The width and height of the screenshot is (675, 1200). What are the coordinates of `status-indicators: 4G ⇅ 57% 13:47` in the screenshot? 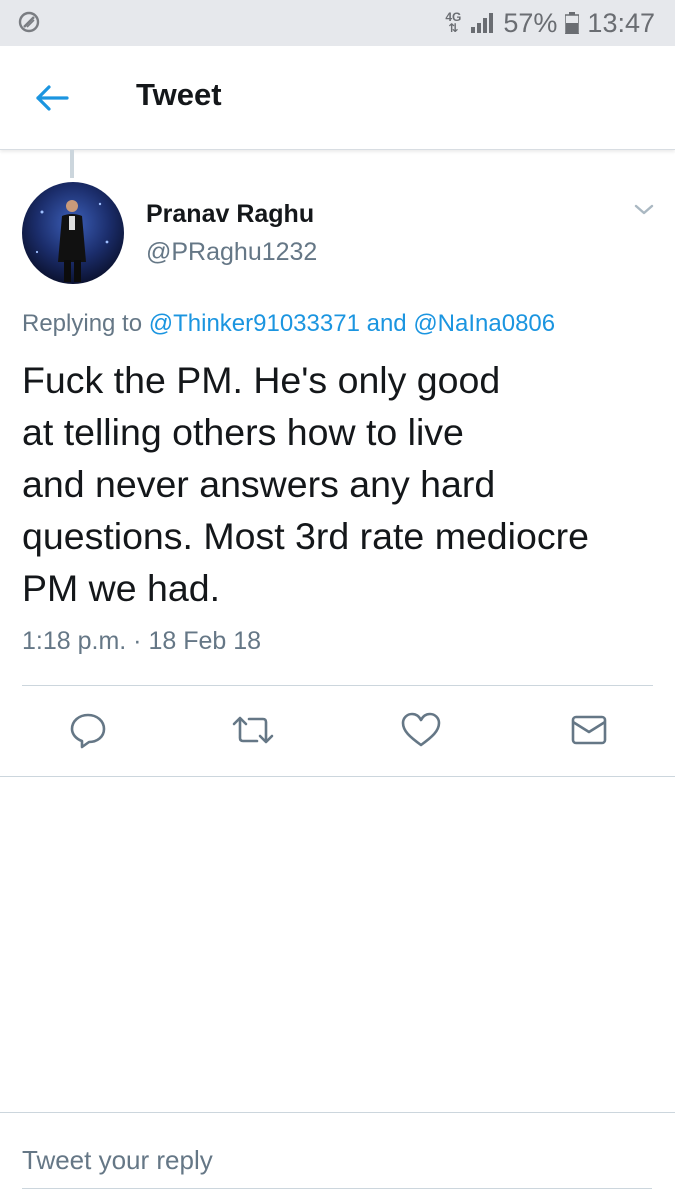 It's located at (550, 23).